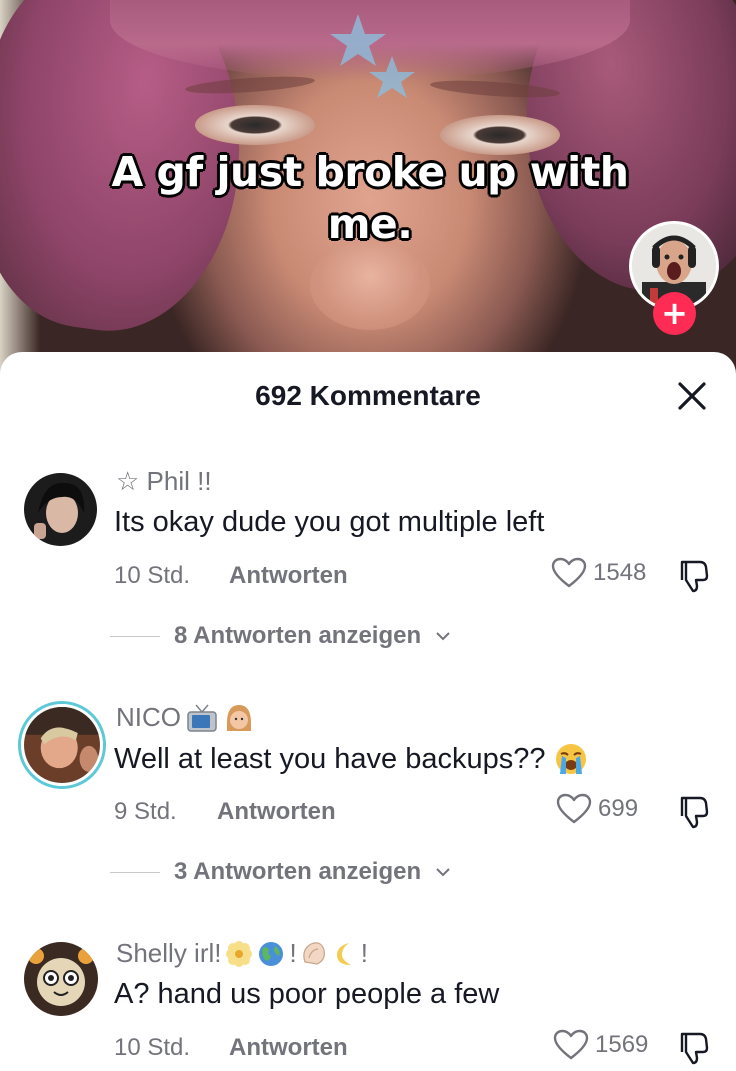  Describe the element at coordinates (164, 481) in the screenshot. I see `comment-username: ☆ Phil !!` at that location.